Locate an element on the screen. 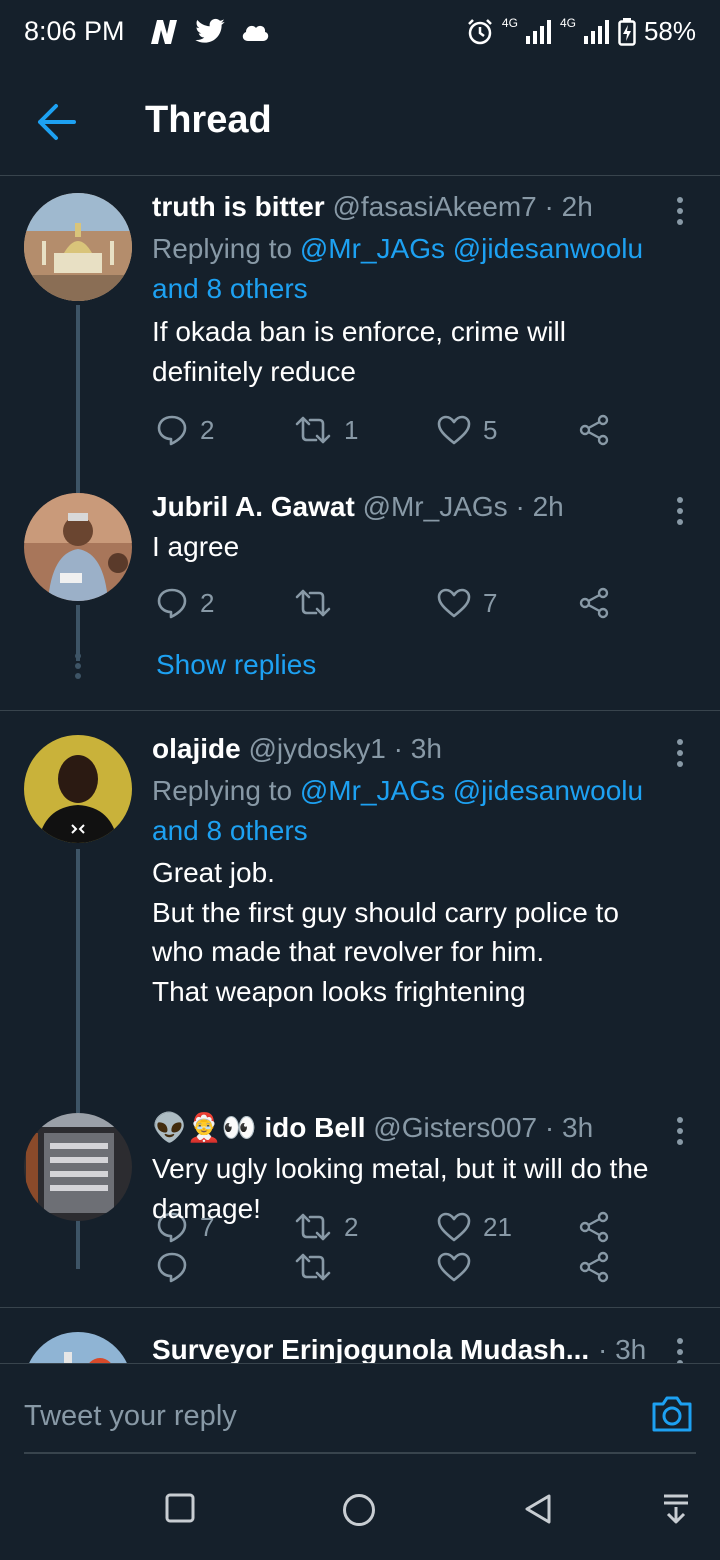 The image size is (720, 1560). status-right: 4G 4G 58% is located at coordinates (581, 31).